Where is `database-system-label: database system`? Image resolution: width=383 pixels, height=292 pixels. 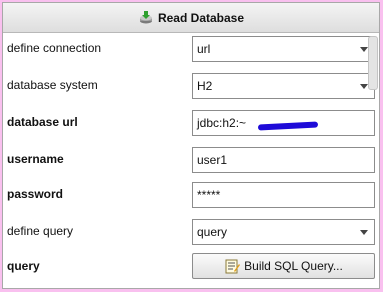 database-system-label: database system is located at coordinates (52, 85).